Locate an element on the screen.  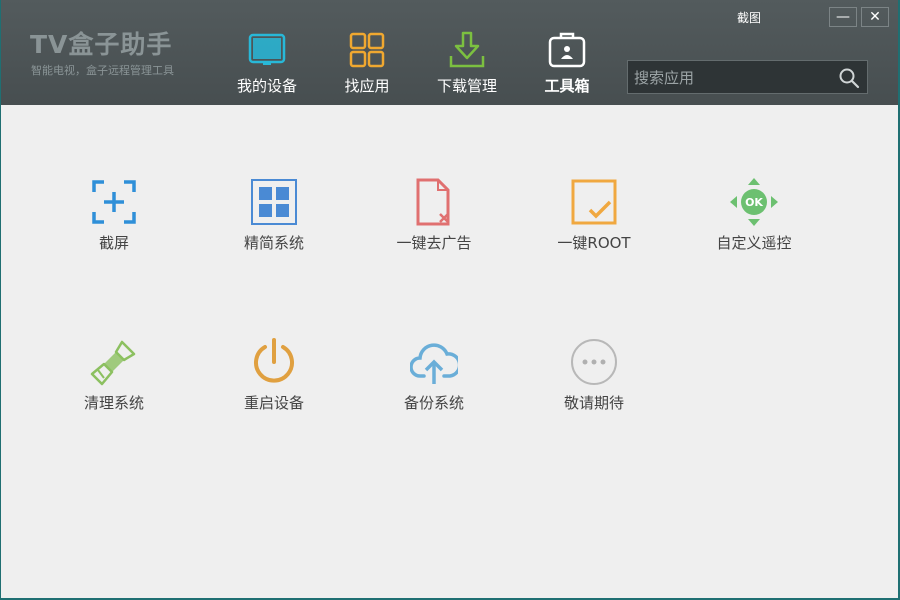
apps-grid-icon is located at coordinates (367, 50).